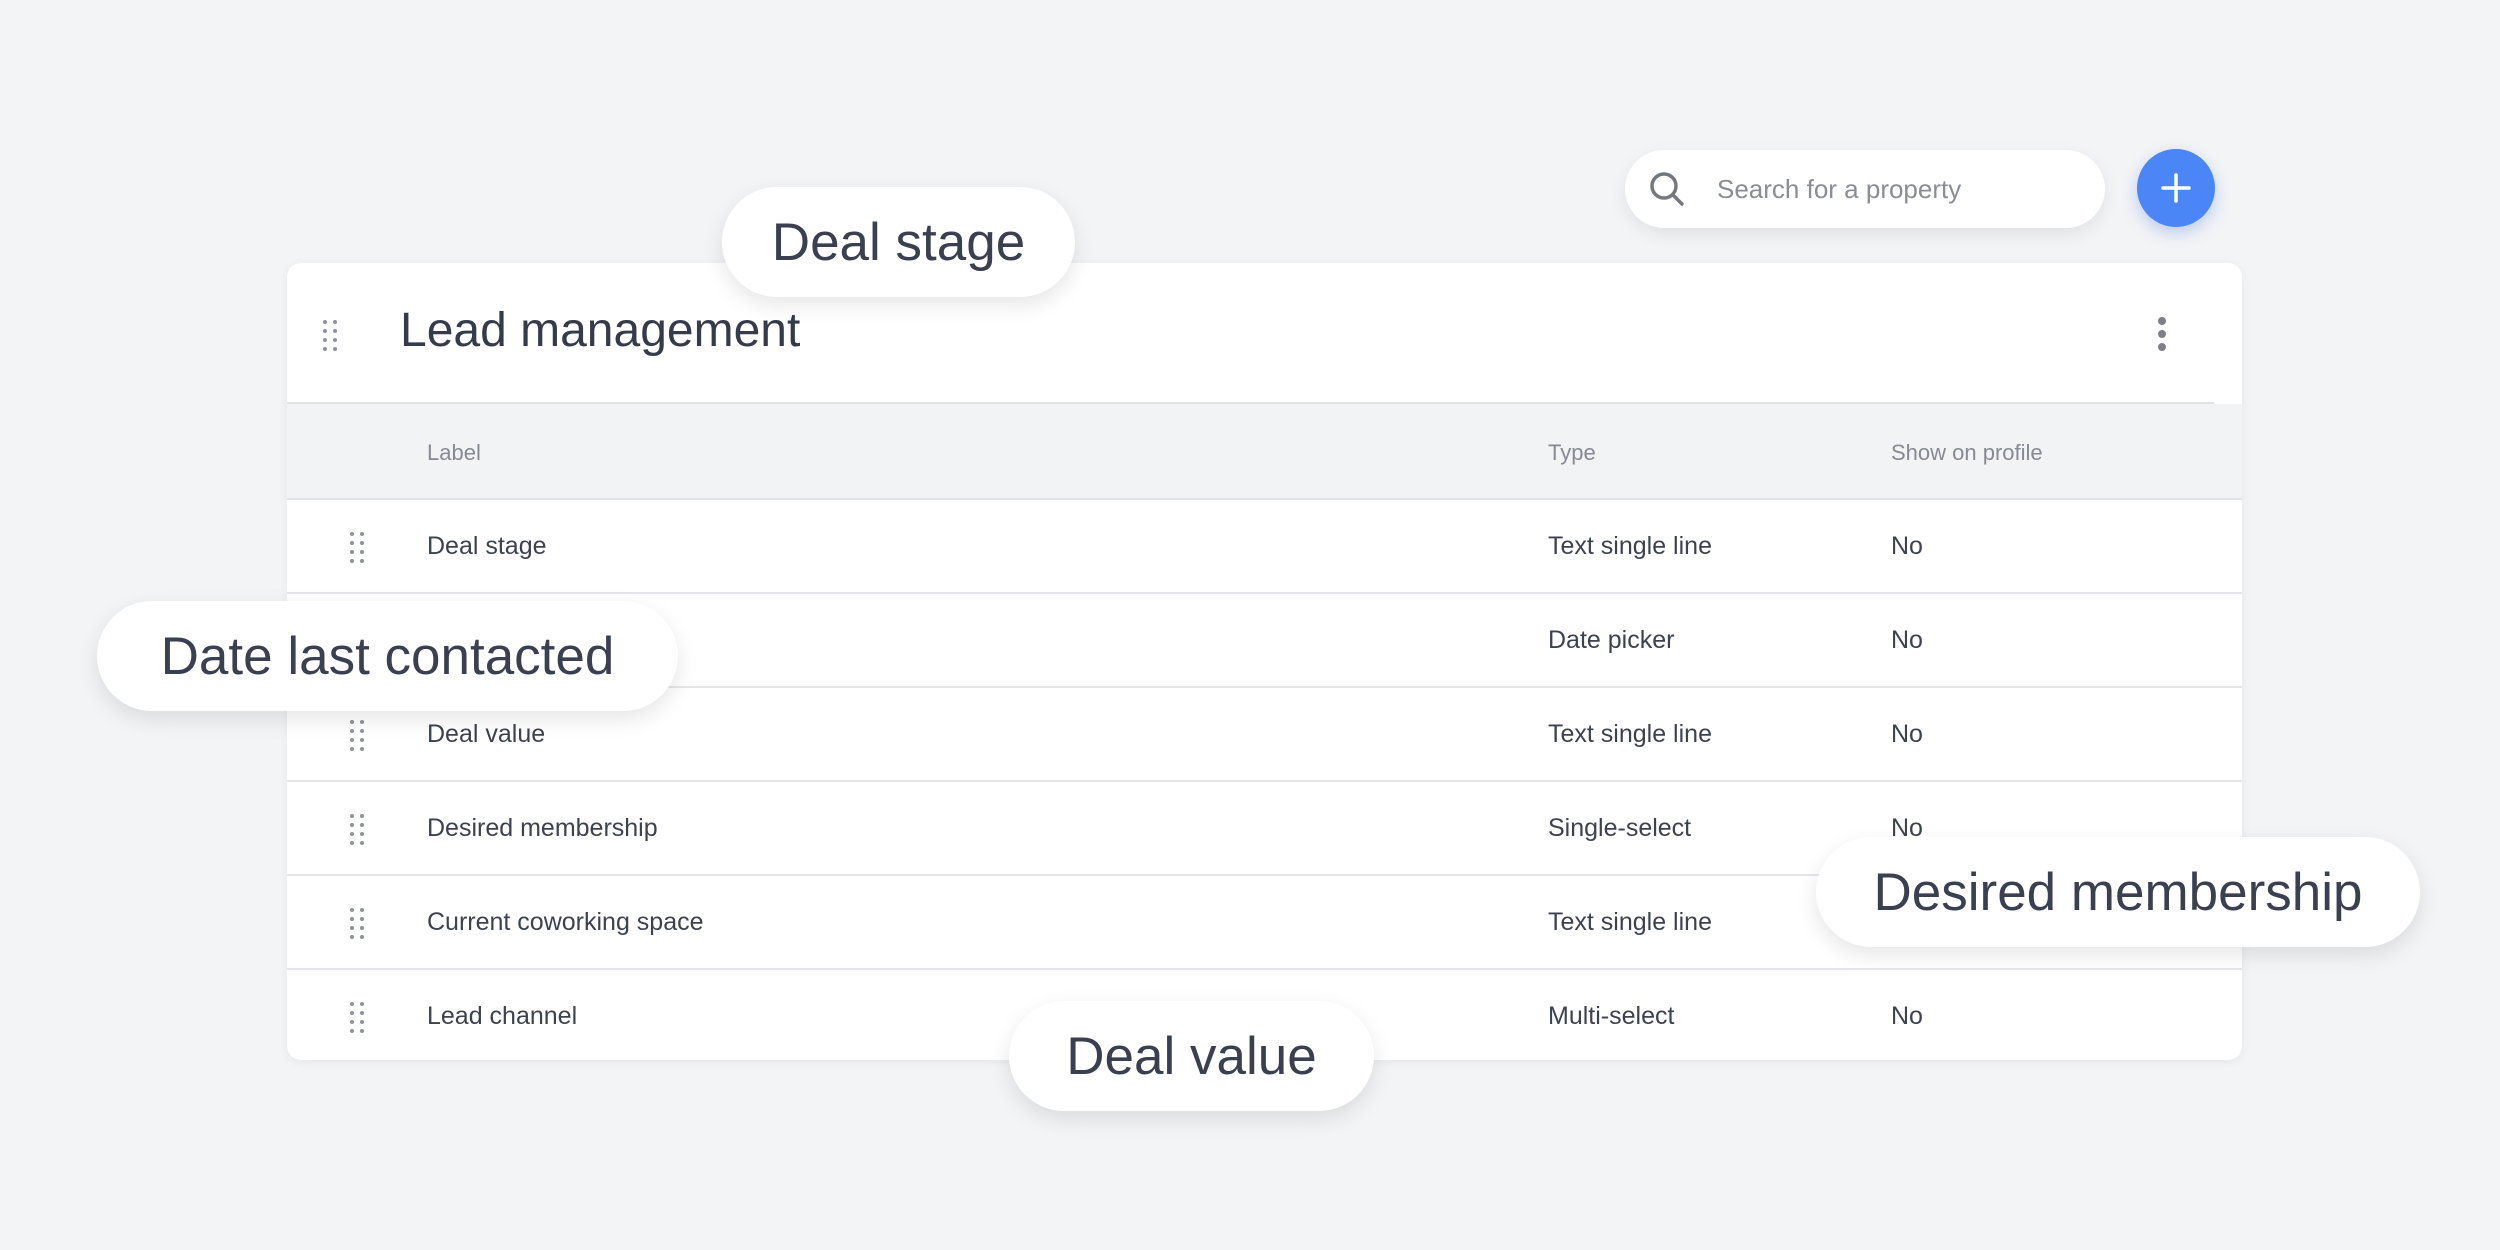 Image resolution: width=2500 pixels, height=1250 pixels. What do you see at coordinates (486, 734) in the screenshot?
I see `row-label: Deal value` at bounding box center [486, 734].